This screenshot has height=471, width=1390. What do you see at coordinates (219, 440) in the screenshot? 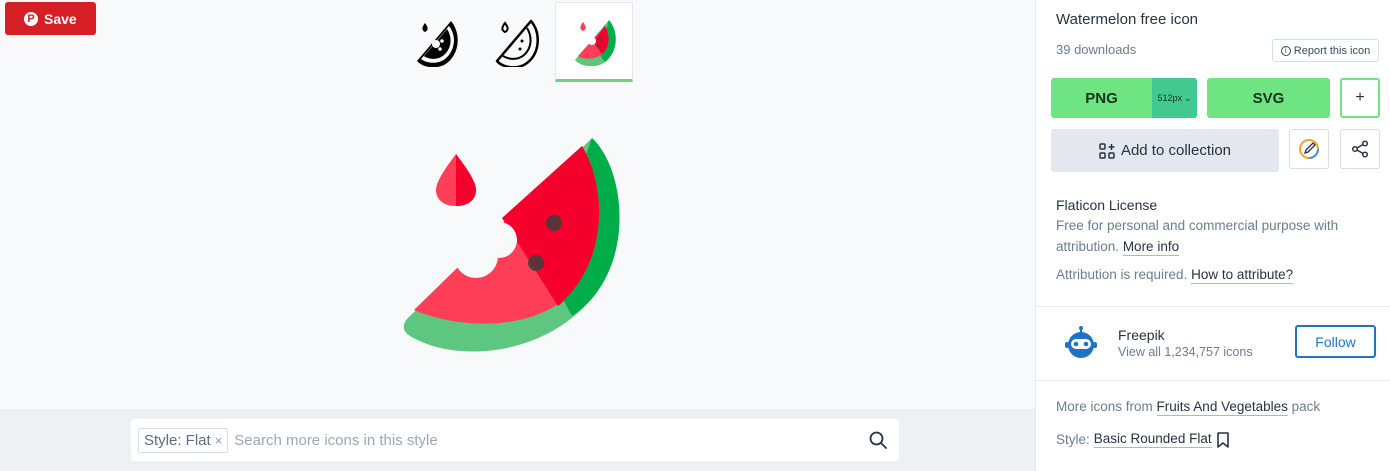
I see `close-icon: ×` at bounding box center [219, 440].